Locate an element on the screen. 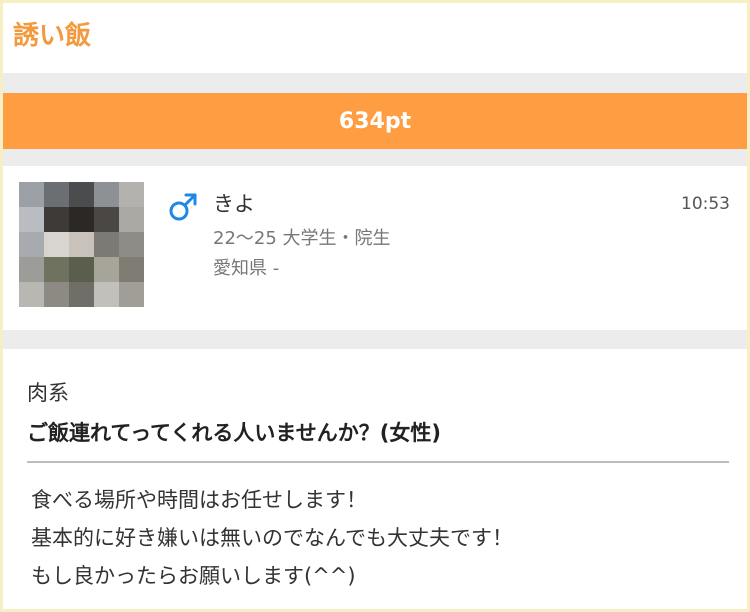 The image size is (750, 612). post-title: ご飯連れてってくれる人いませんか？(女性) is located at coordinates (378, 440).